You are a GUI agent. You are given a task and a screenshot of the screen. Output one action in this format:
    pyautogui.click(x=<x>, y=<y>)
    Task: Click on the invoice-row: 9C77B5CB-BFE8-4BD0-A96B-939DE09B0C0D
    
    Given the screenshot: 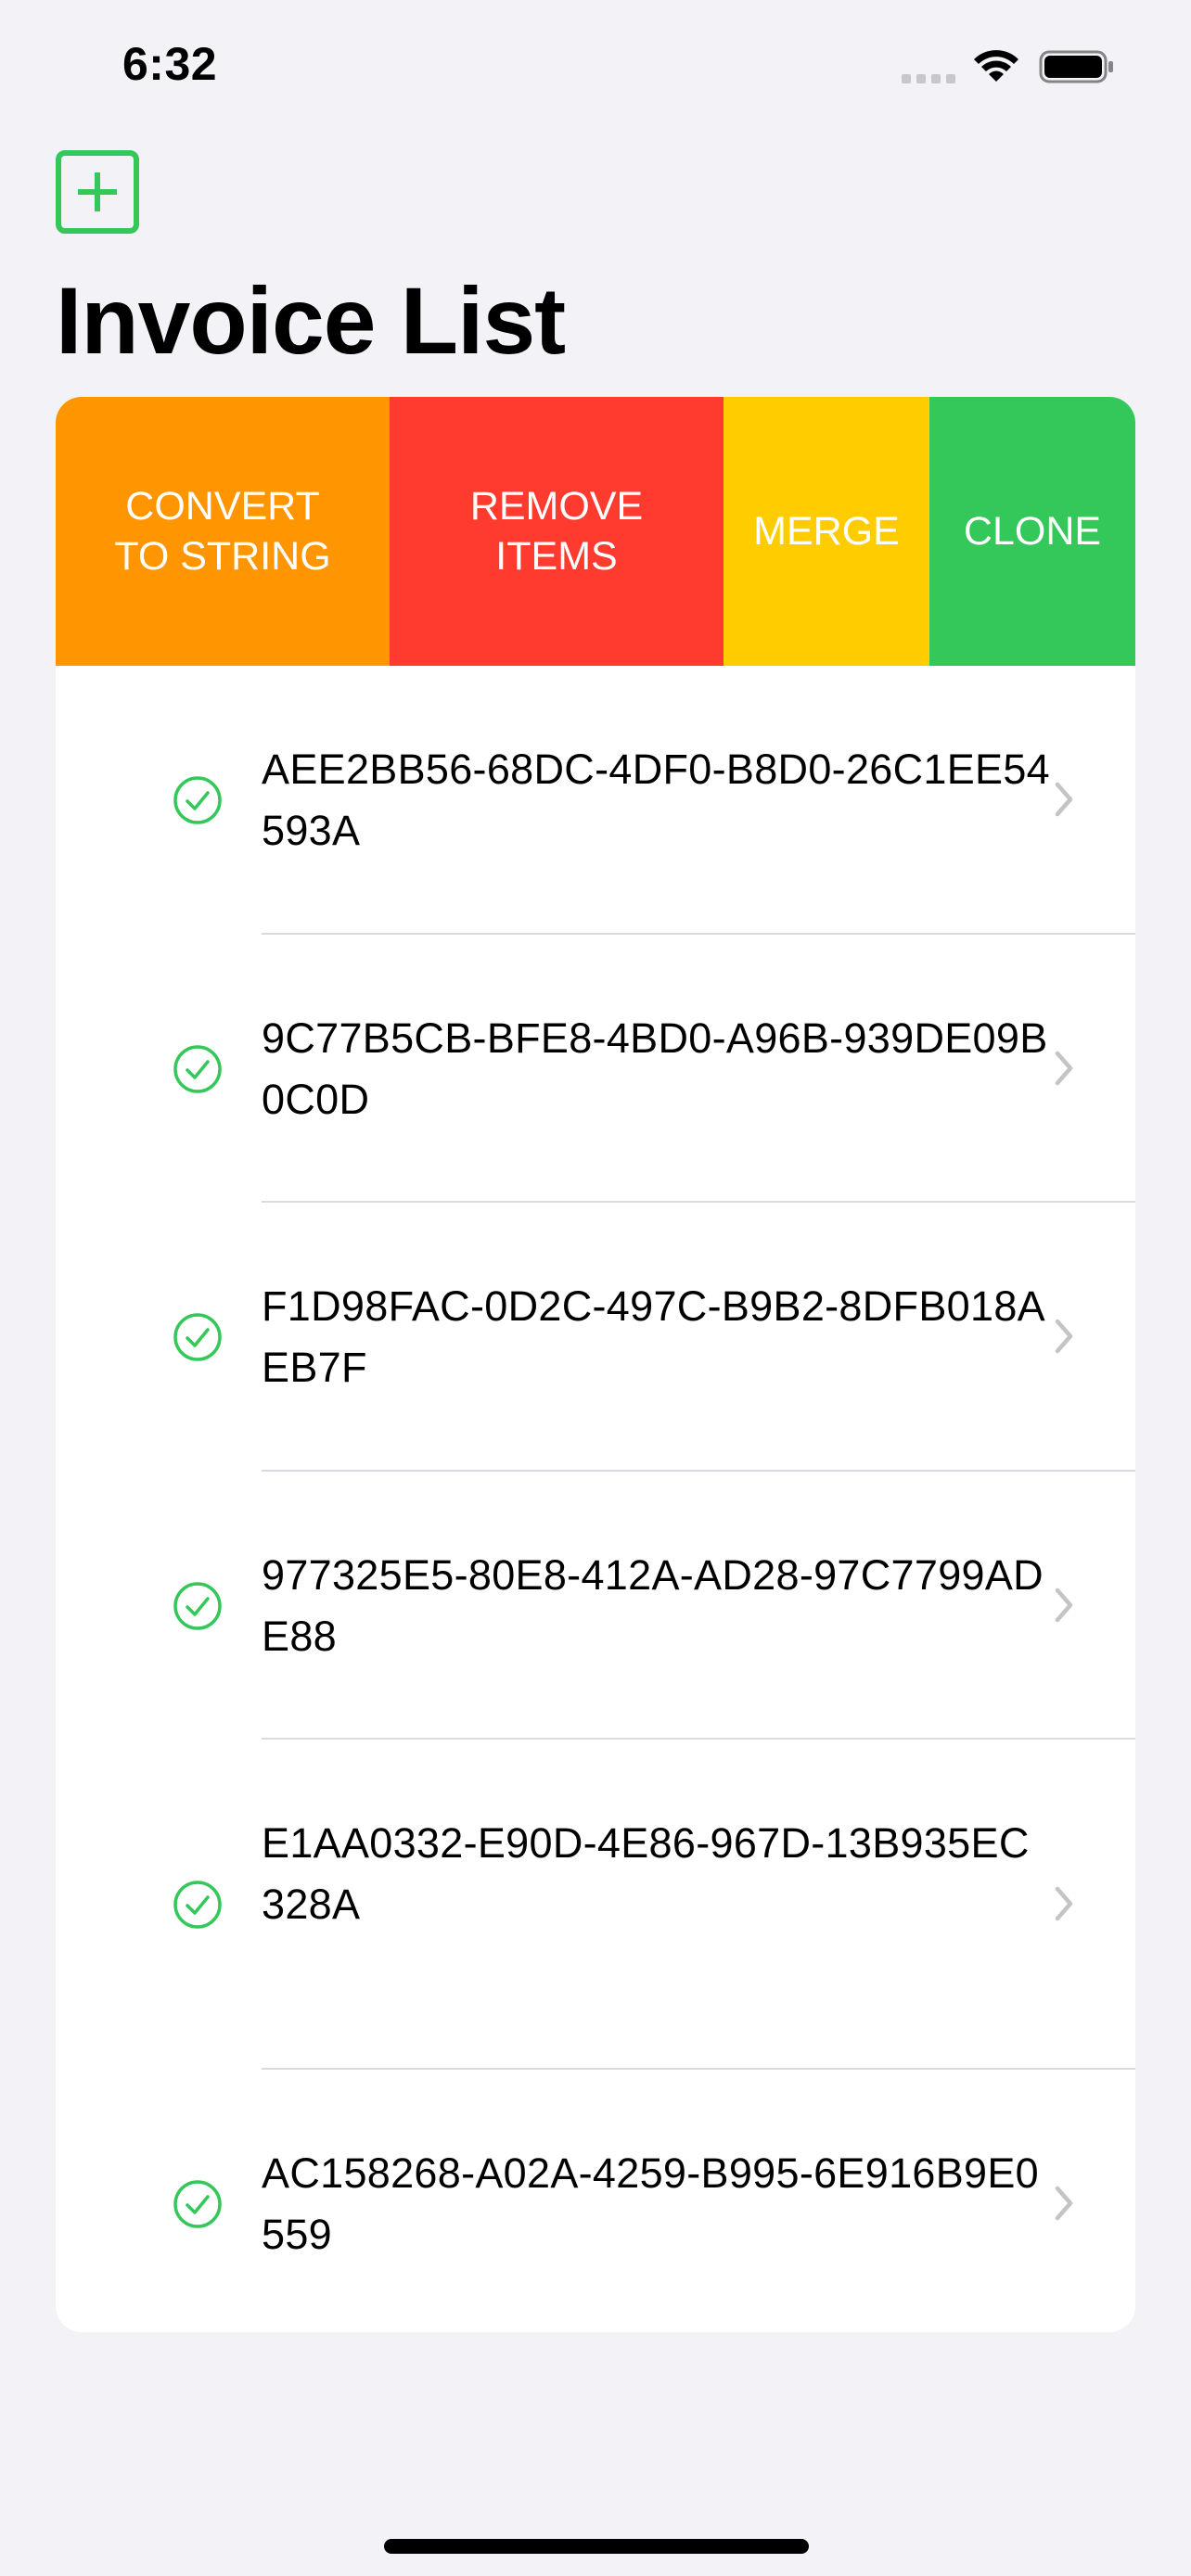 What is the action you would take?
    pyautogui.click(x=595, y=1069)
    